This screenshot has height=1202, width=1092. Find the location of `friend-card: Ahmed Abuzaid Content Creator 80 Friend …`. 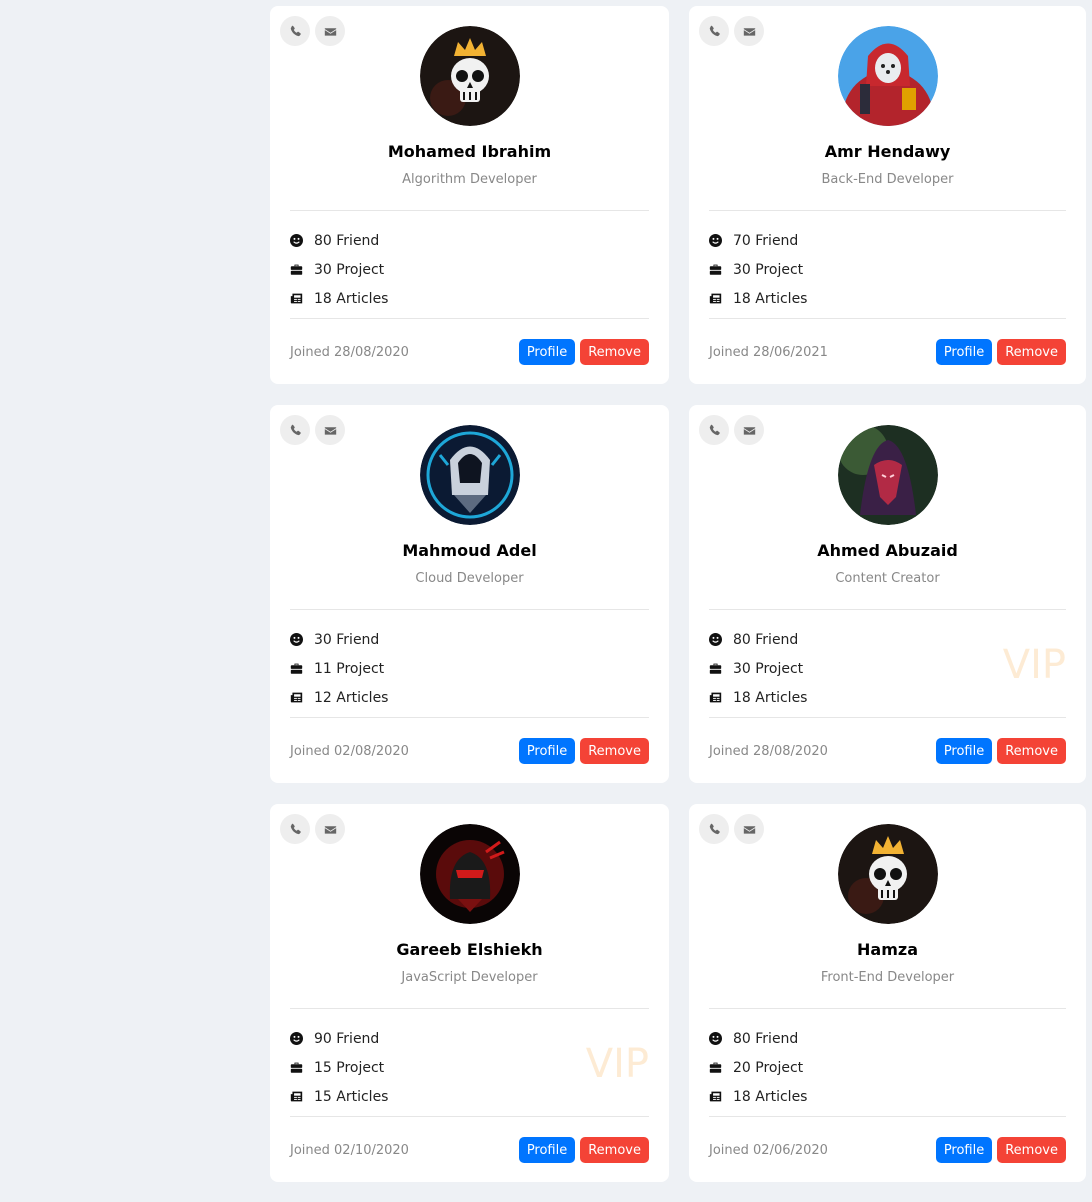

friend-card: Ahmed Abuzaid Content Creator 80 Friend … is located at coordinates (887, 594).